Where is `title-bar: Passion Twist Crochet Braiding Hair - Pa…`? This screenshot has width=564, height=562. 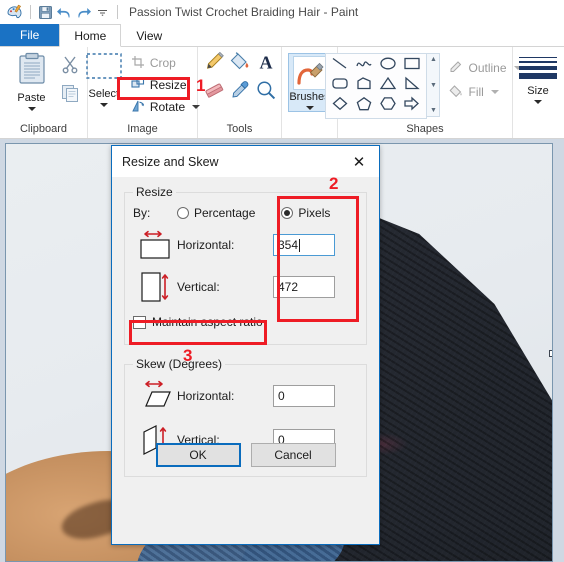 title-bar: Passion Twist Crochet Braiding Hair - Pa… is located at coordinates (282, 12).